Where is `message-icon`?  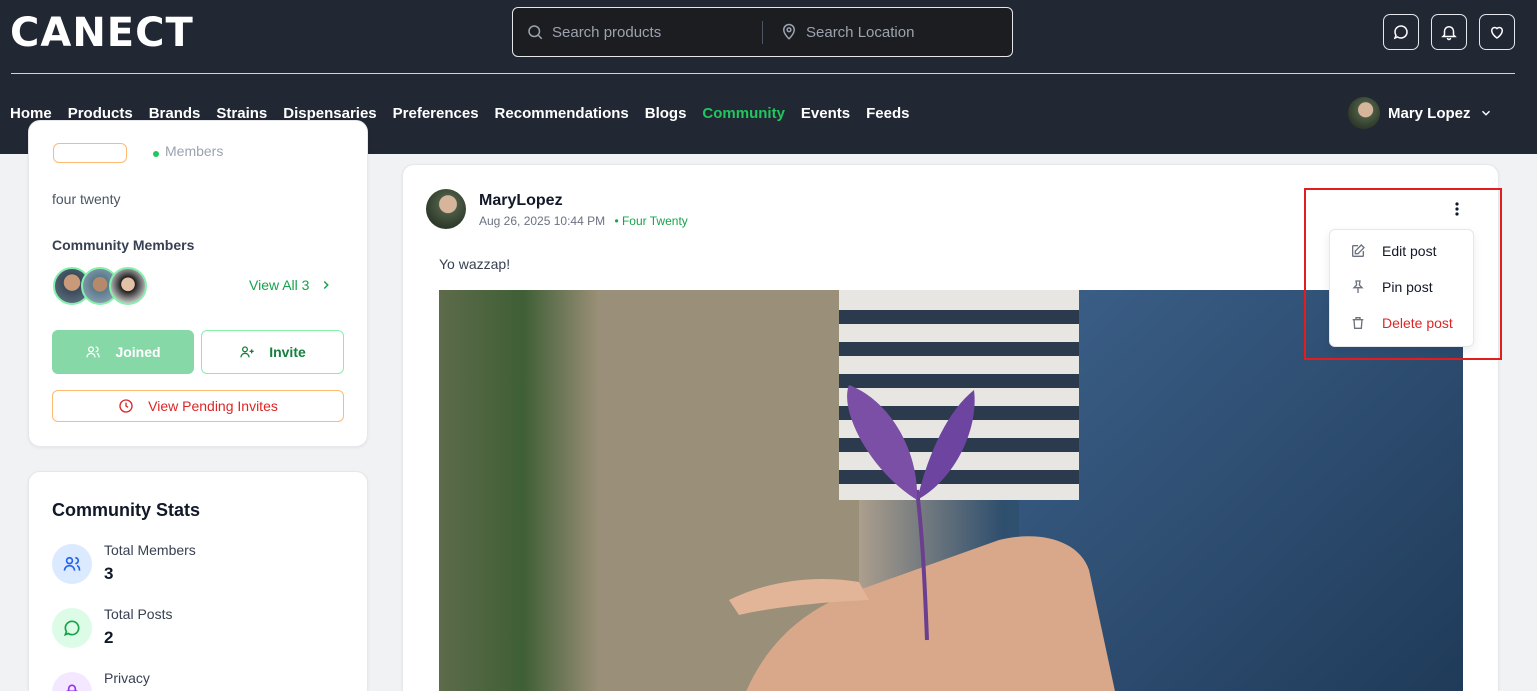
message-icon is located at coordinates (72, 628).